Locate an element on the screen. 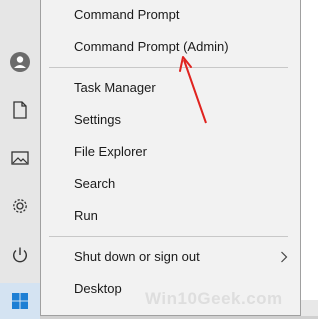 The image size is (320, 319). settings-rail-button is located at coordinates (20, 206).